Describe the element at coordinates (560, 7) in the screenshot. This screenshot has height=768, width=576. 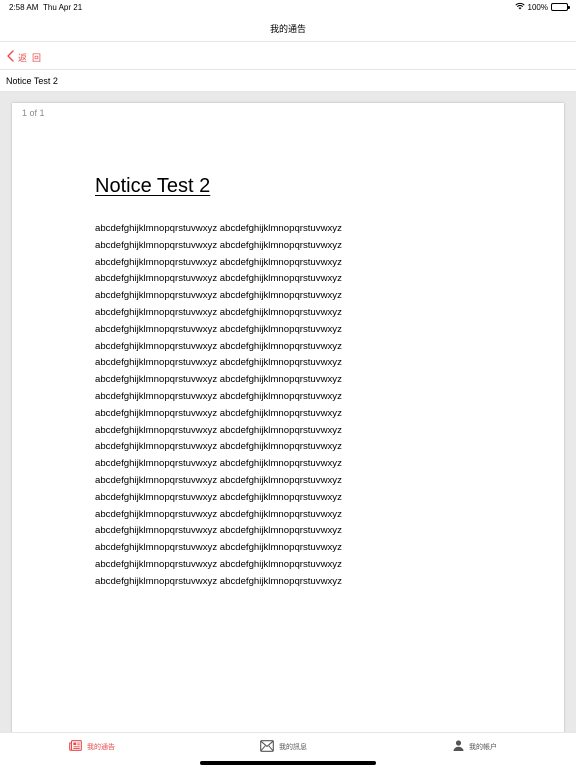
I see `battery-icon` at that location.